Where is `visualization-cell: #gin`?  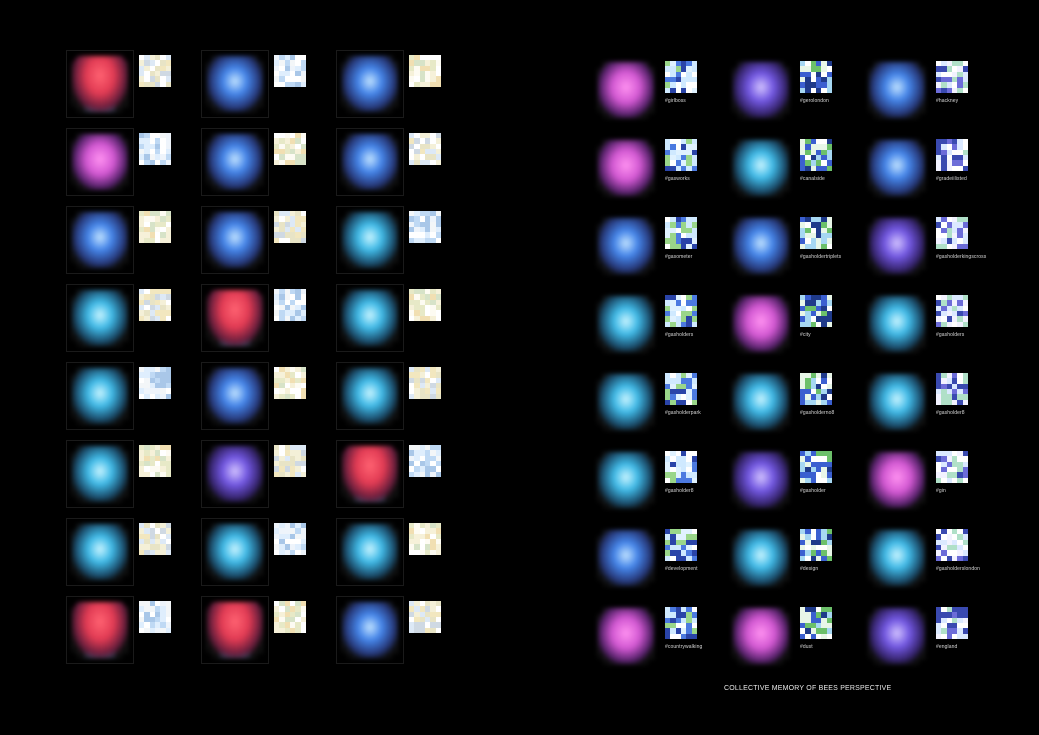
visualization-cell: #gin is located at coordinates (918, 481).